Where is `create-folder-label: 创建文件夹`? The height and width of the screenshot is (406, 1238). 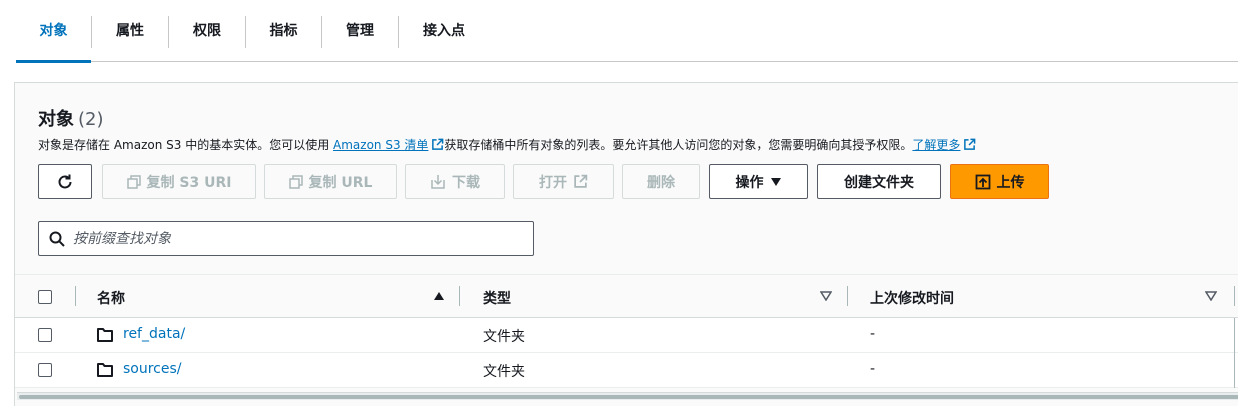 create-folder-label: 创建文件夹 is located at coordinates (879, 182).